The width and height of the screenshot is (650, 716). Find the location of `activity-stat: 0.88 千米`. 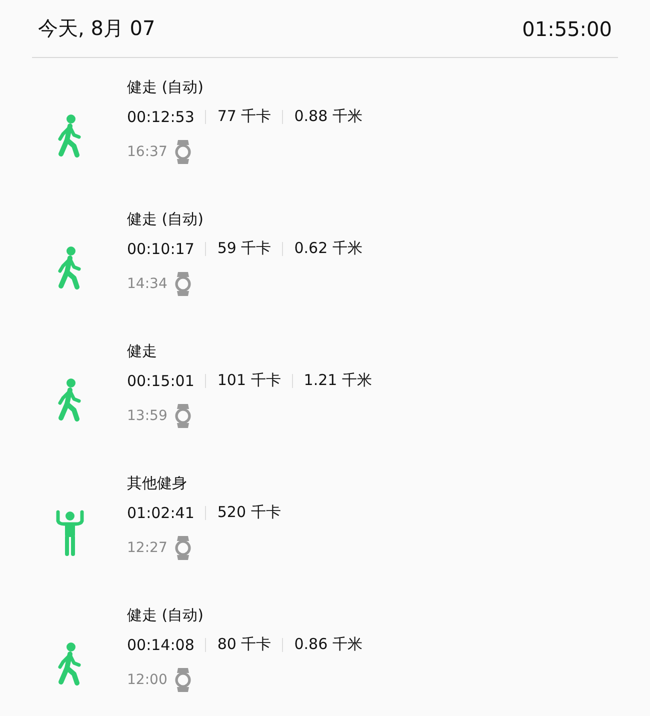

activity-stat: 0.88 千米 is located at coordinates (328, 116).